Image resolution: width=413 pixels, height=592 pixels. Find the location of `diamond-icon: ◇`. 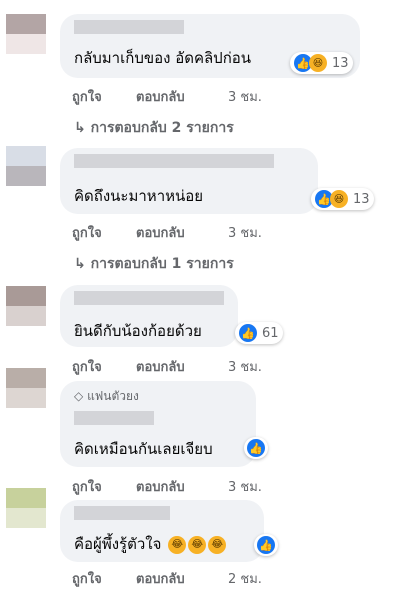

diamond-icon: ◇ is located at coordinates (79, 396).